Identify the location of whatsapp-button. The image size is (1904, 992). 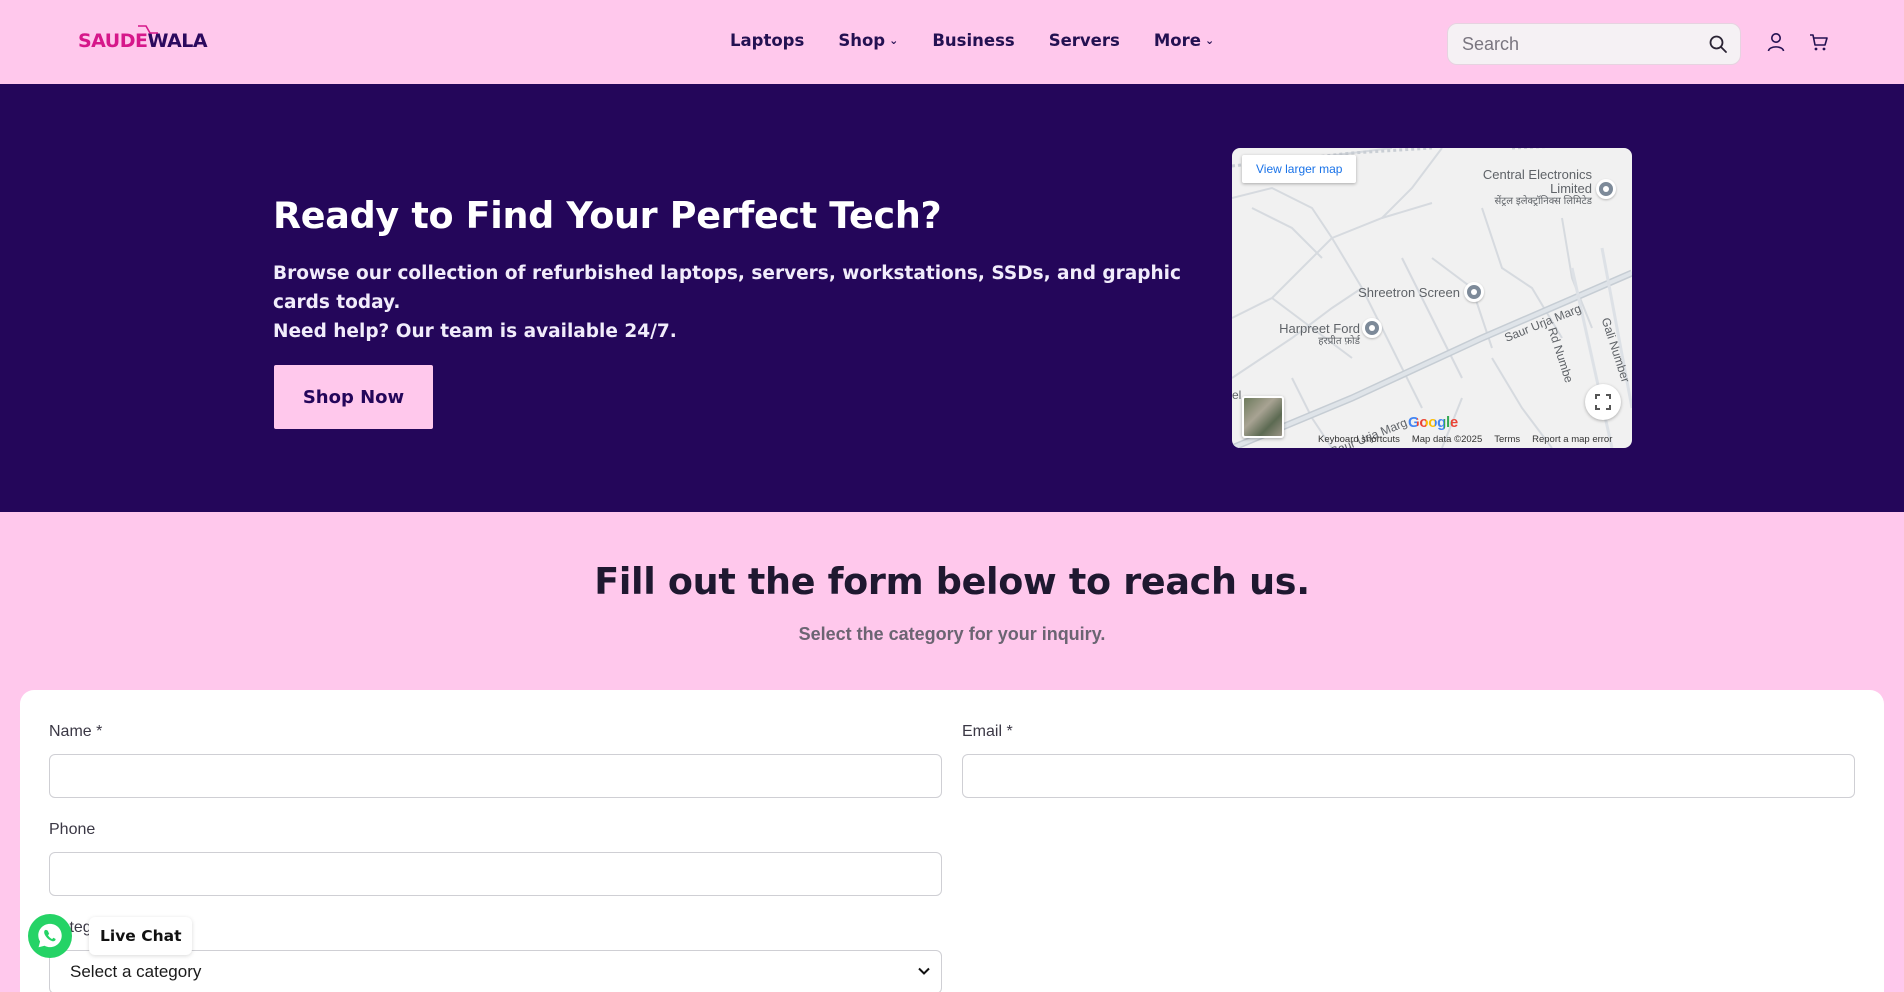
(50, 936).